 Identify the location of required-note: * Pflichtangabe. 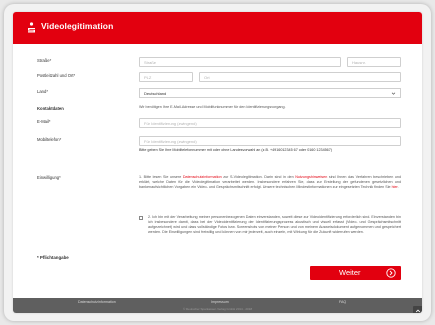
(53, 257).